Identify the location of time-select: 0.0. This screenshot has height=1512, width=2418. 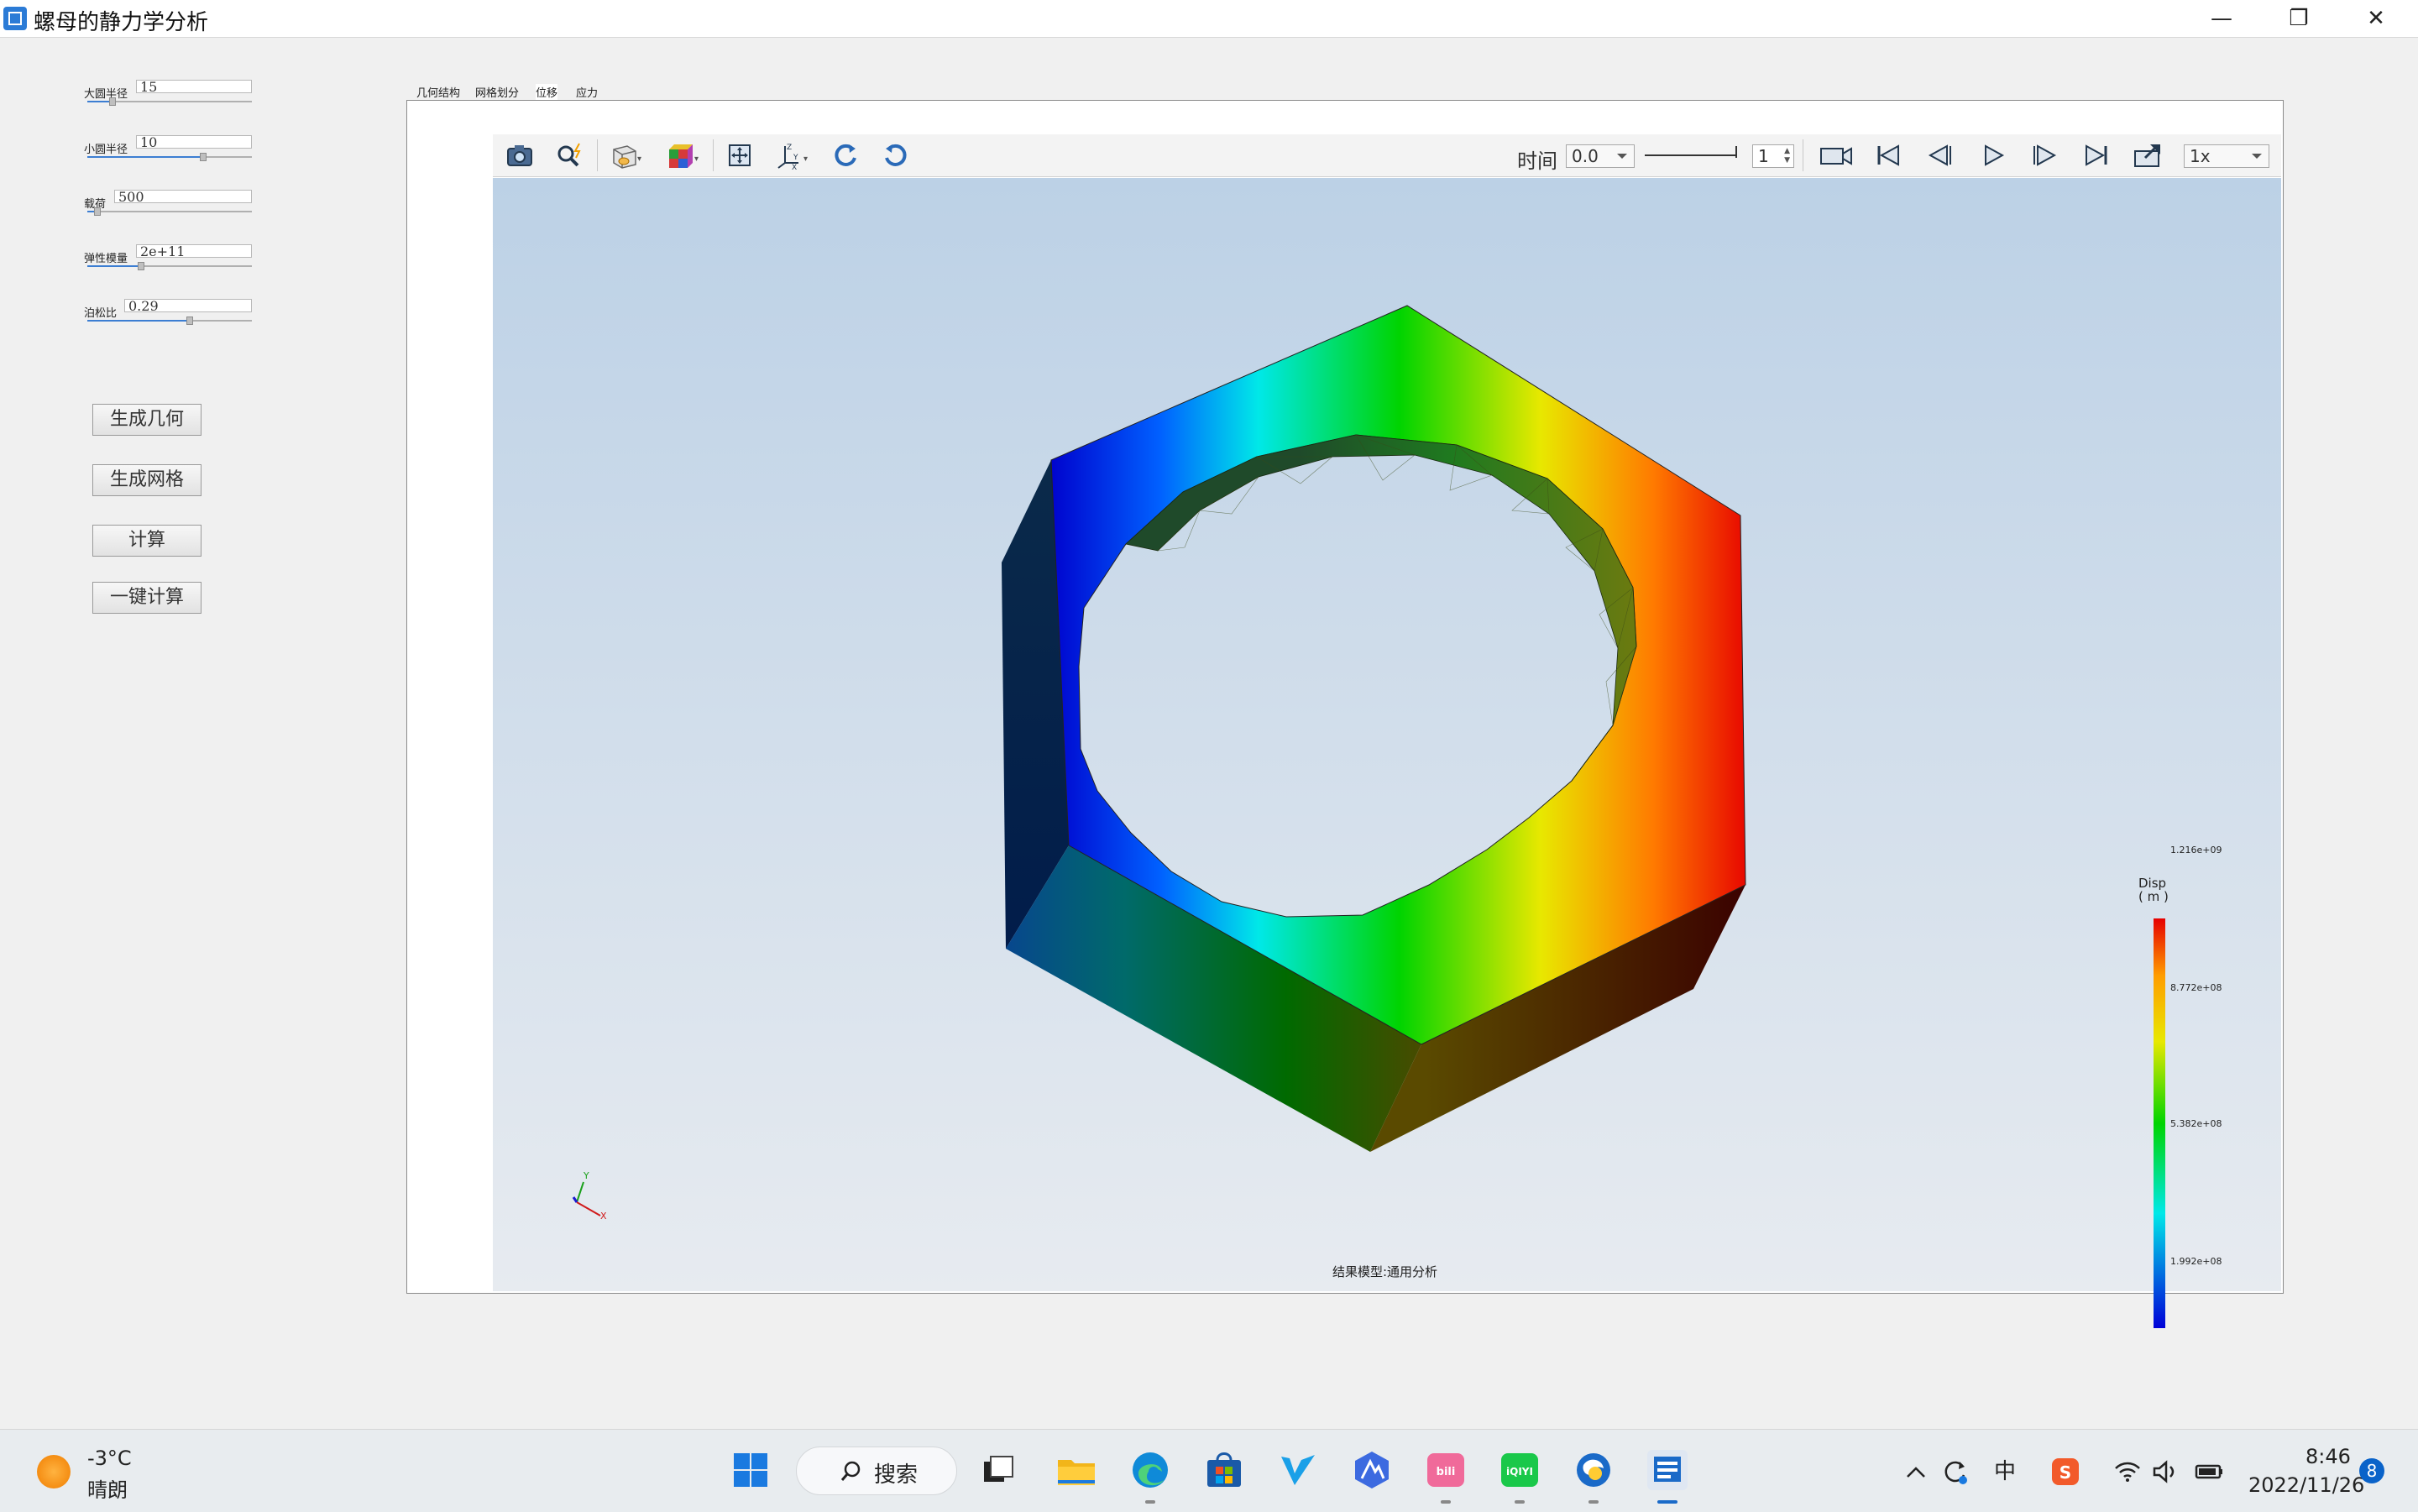
(1600, 156).